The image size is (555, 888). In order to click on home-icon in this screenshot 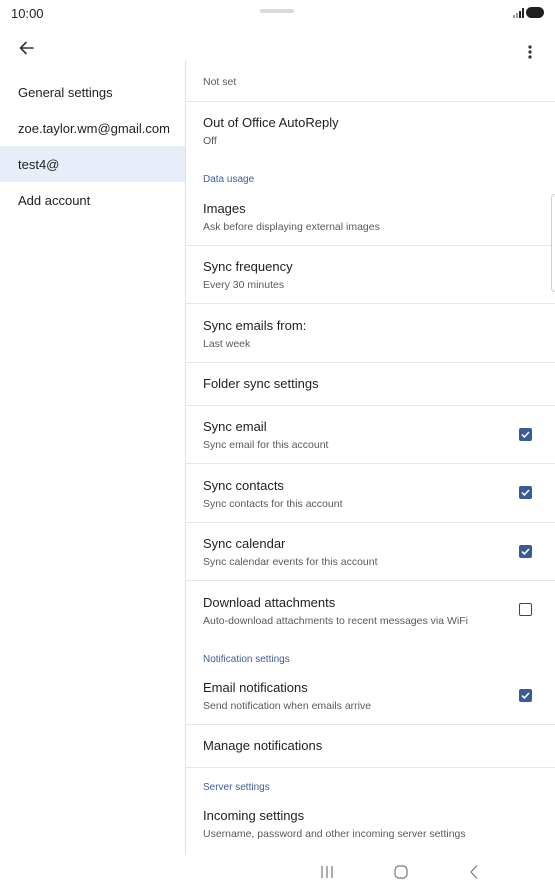, I will do `click(401, 872)`.